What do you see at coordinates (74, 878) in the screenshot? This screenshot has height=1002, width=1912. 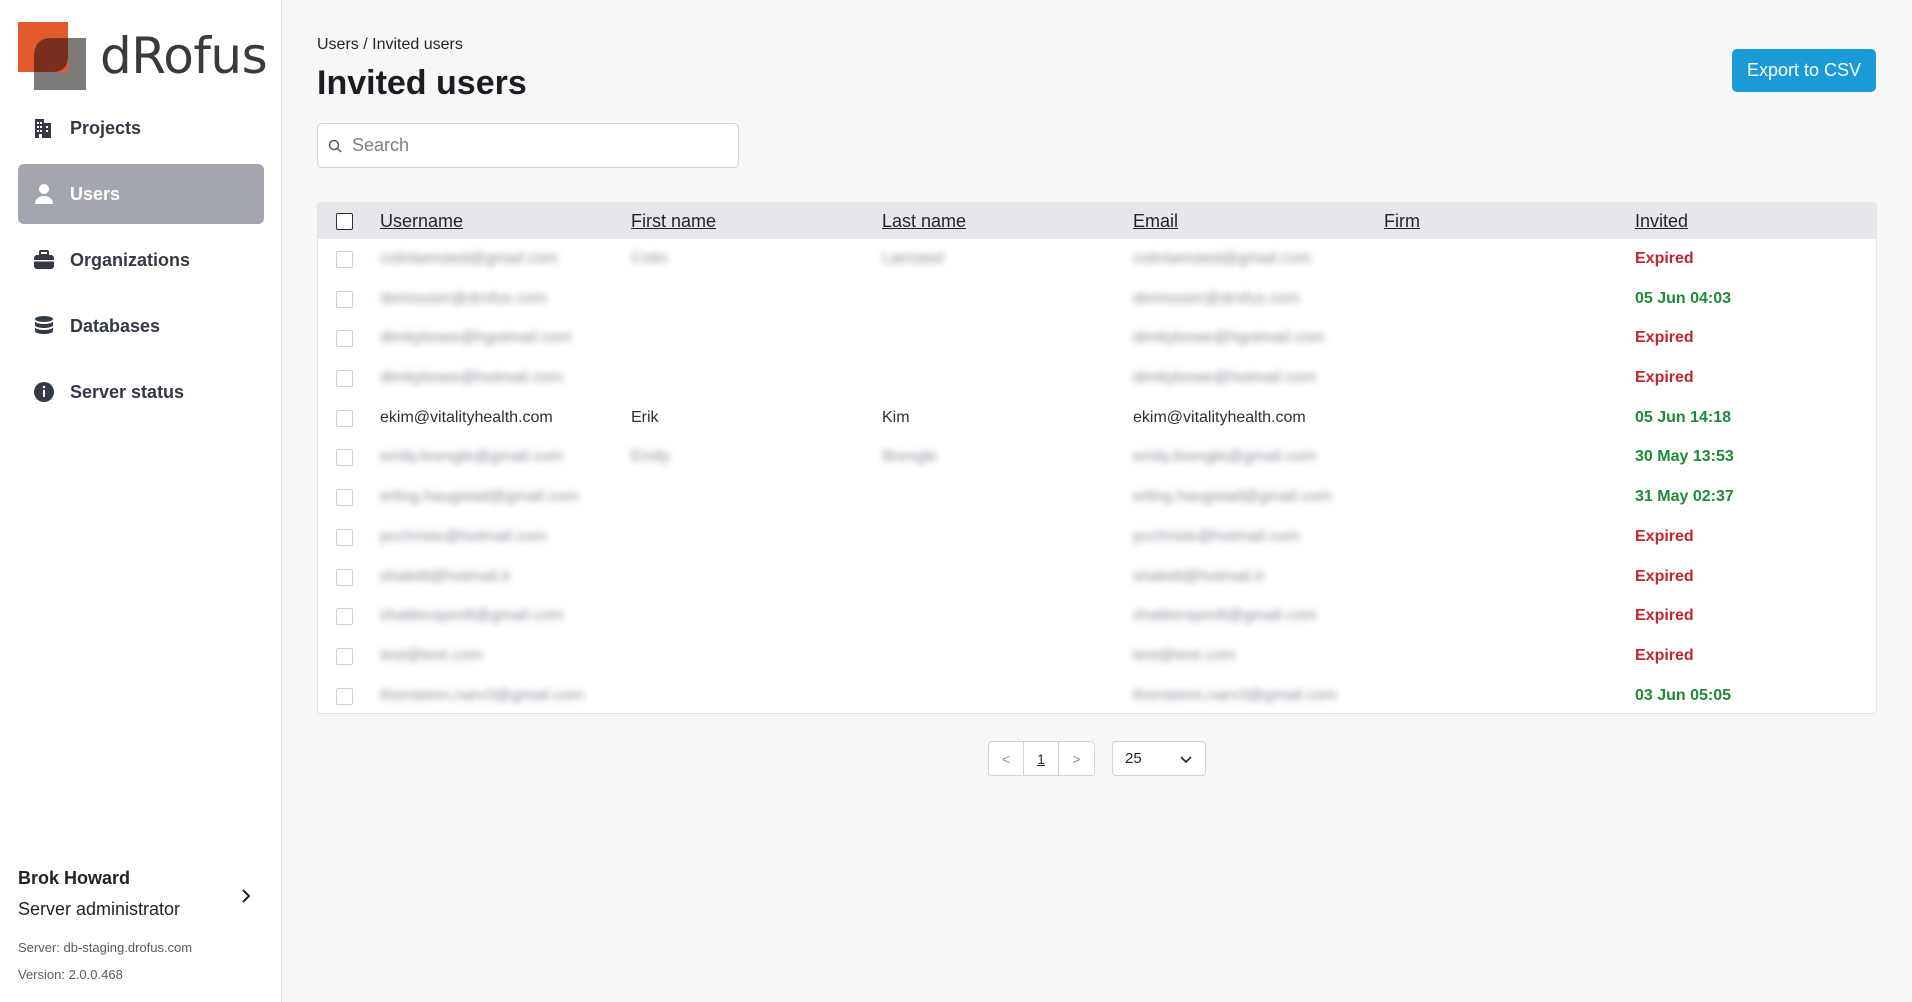 I see `user-name: Brok Howard` at bounding box center [74, 878].